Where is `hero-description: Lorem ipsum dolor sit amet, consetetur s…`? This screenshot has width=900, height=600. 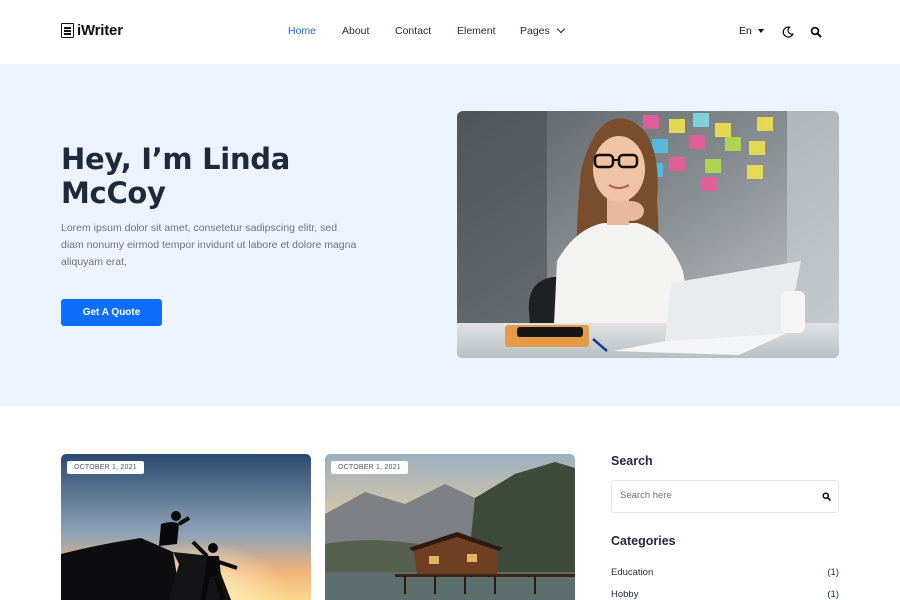 hero-description: Lorem ipsum dolor sit amet, consetetur s… is located at coordinates (209, 245).